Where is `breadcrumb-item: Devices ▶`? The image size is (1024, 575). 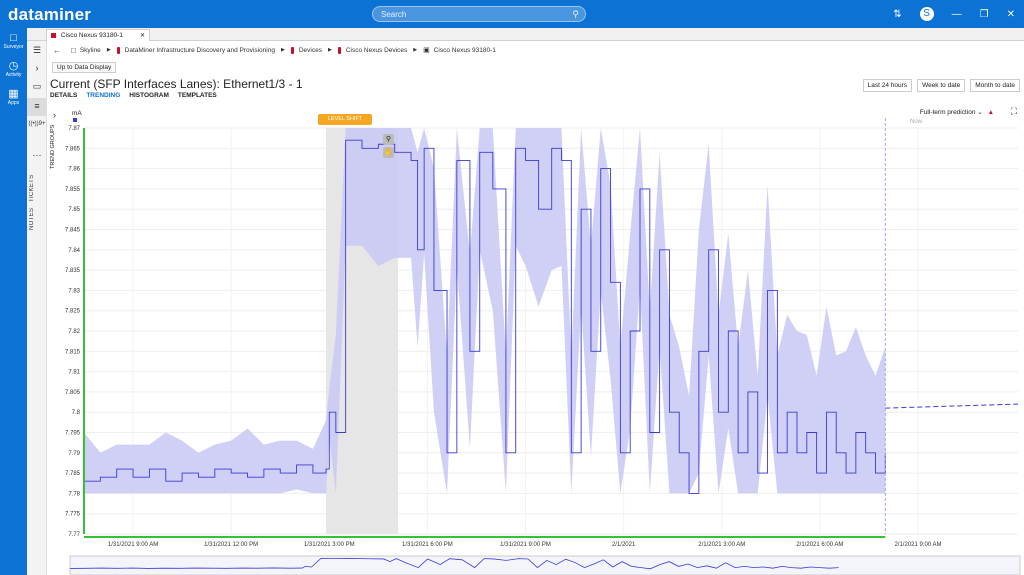 breadcrumb-item: Devices ▶ is located at coordinates (311, 50).